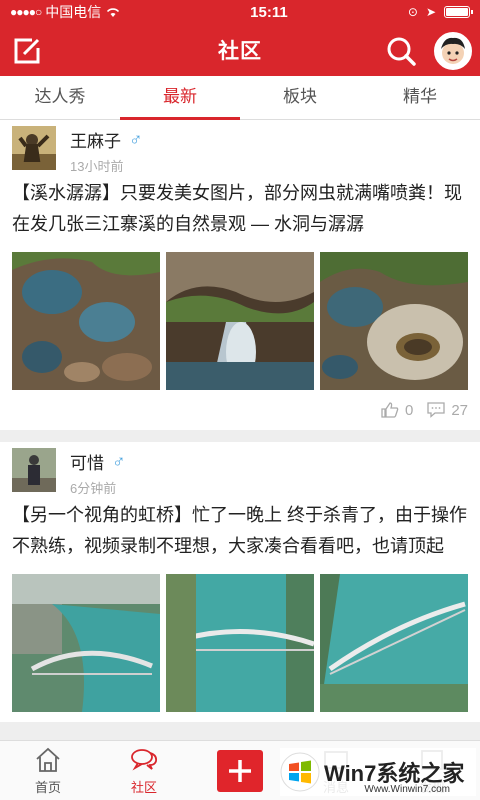 Image resolution: width=480 pixels, height=800 pixels. Describe the element at coordinates (420, 97) in the screenshot. I see `tab-featured: 精华` at that location.